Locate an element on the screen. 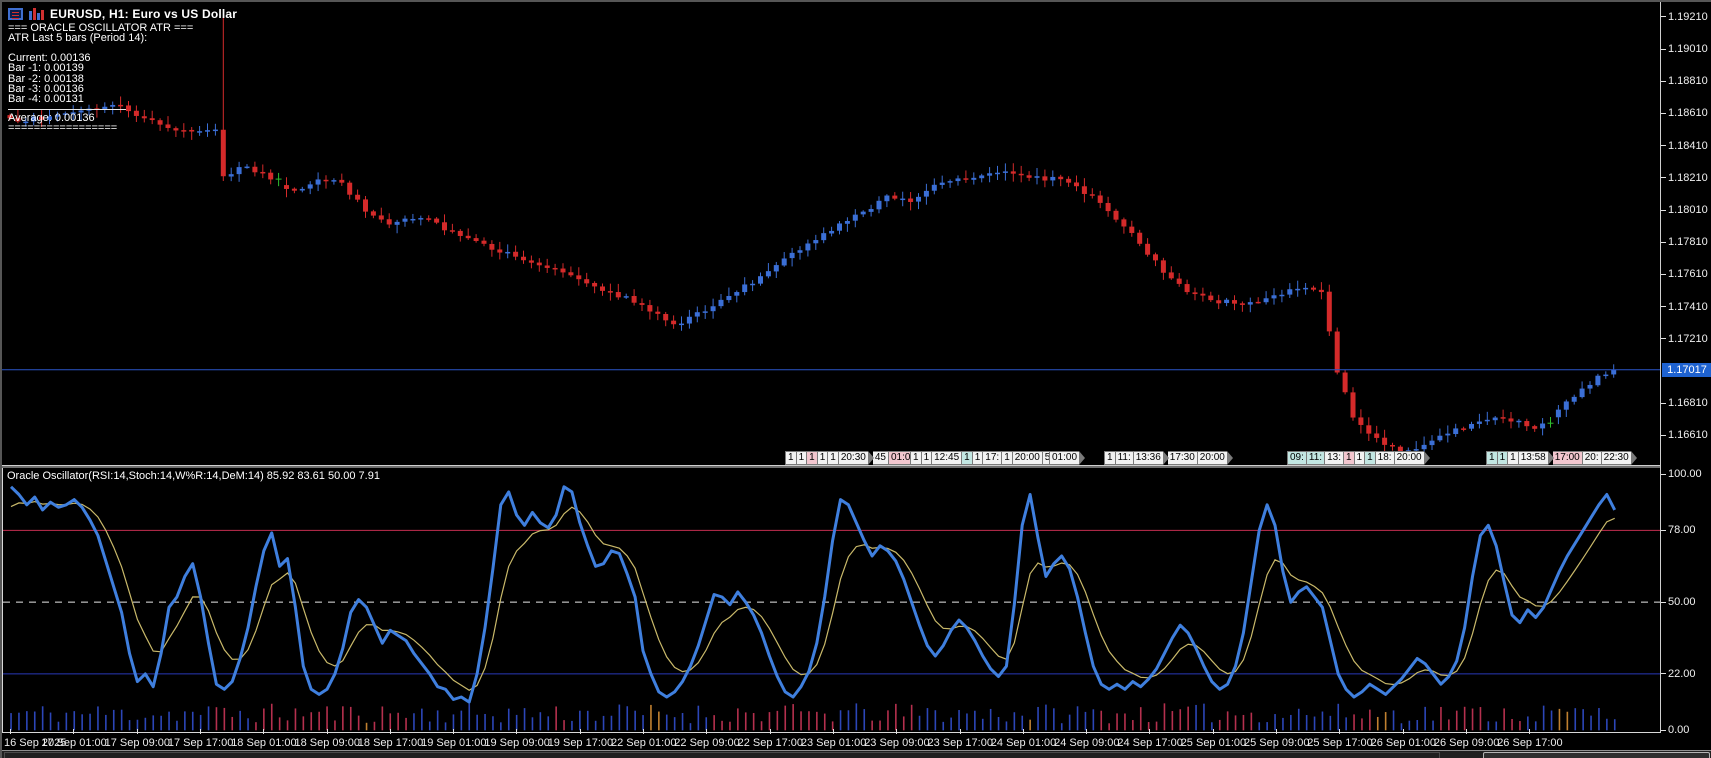  price-axis-label: 1.19210 is located at coordinates (1688, 16).